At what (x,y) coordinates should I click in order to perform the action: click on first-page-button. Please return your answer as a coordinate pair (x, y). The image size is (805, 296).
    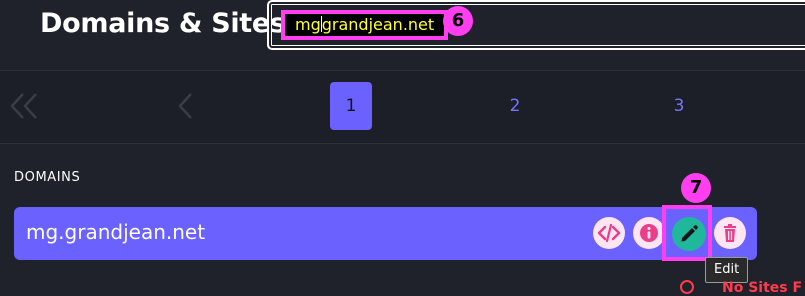
    Looking at the image, I should click on (24, 108).